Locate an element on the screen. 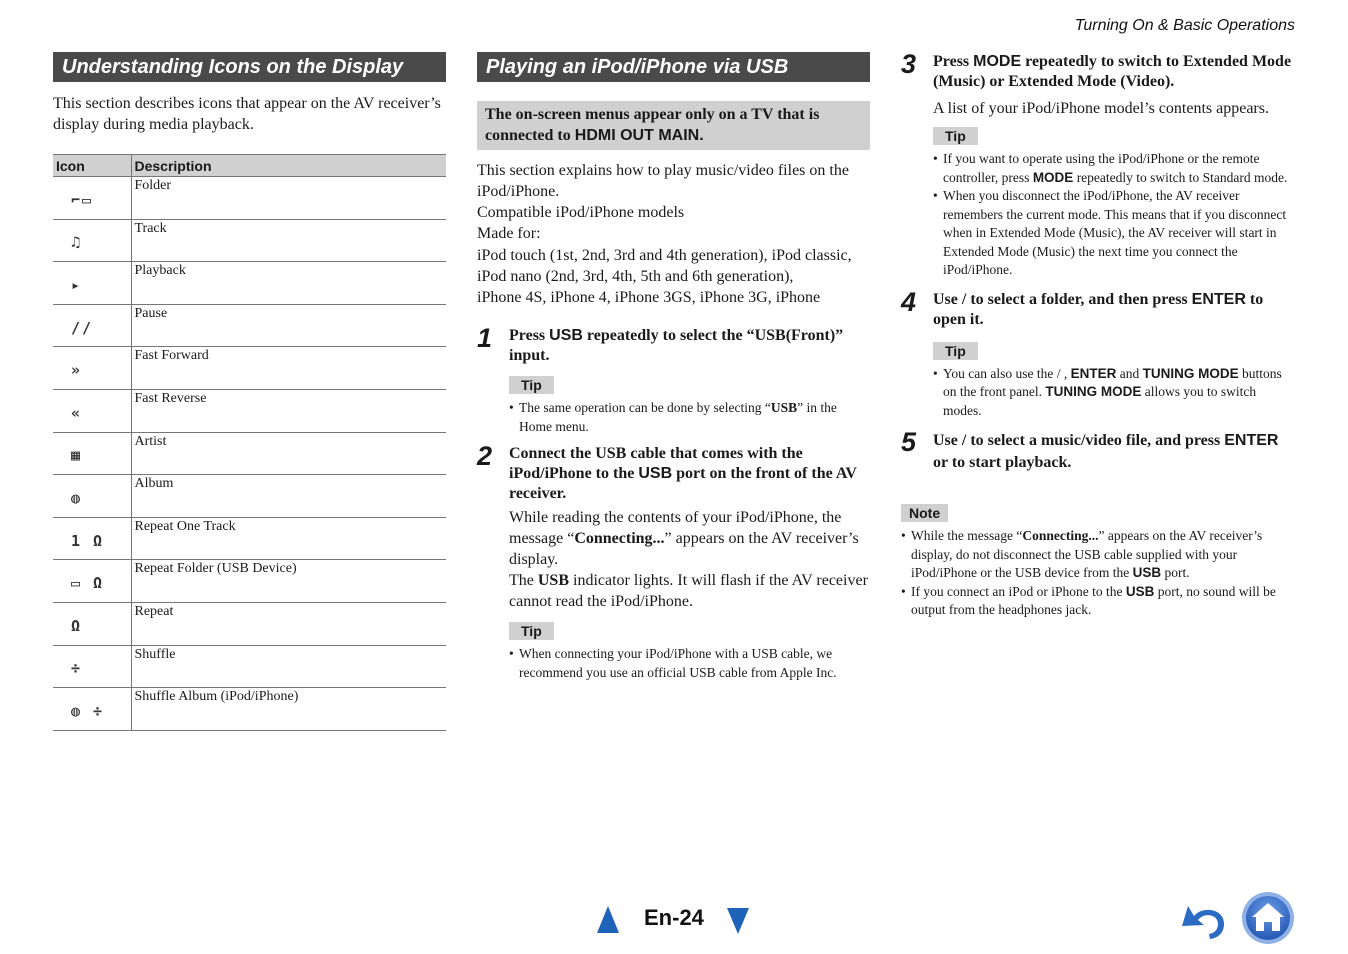  table-row: « Fast Reverse is located at coordinates (249, 411).